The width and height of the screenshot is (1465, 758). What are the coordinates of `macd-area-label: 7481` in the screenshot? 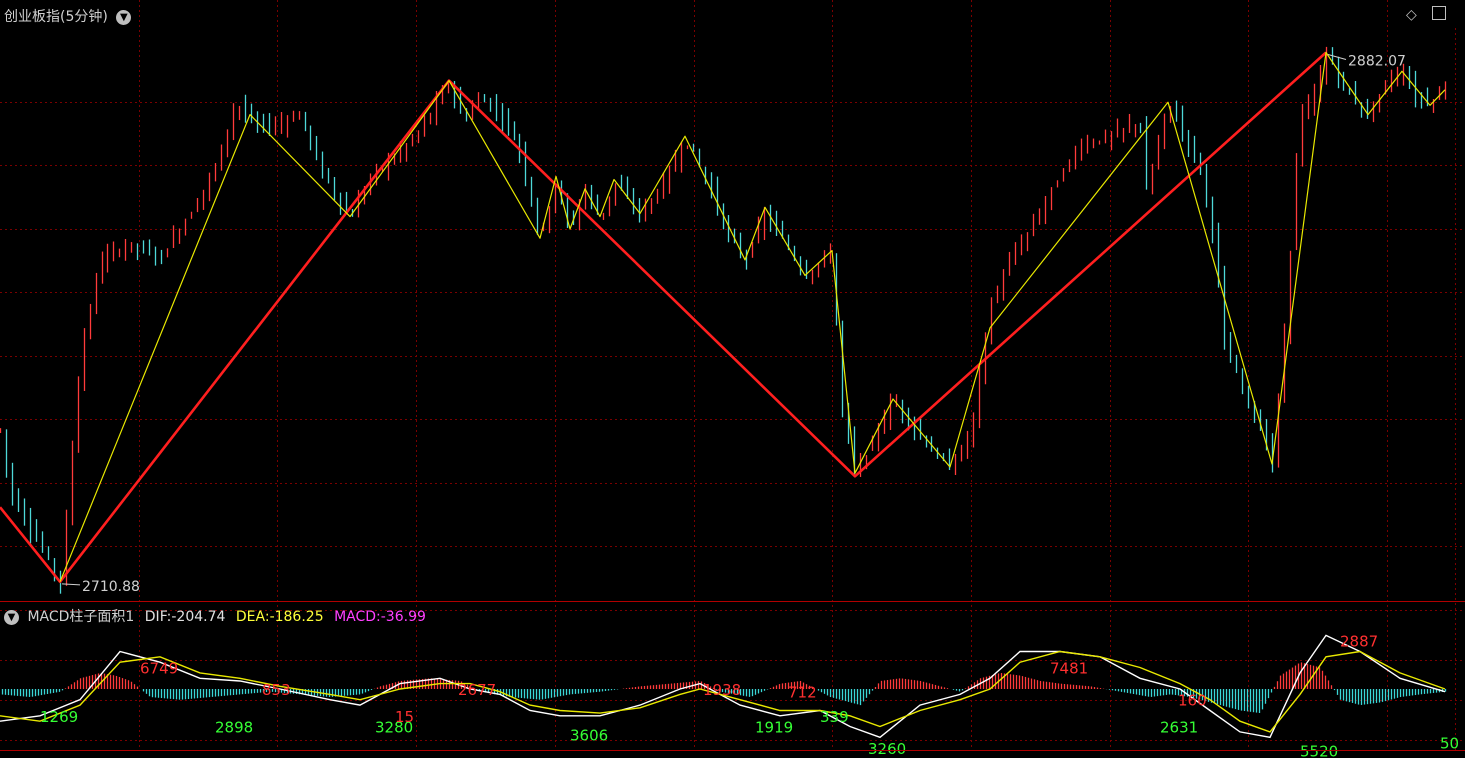 It's located at (1069, 669).